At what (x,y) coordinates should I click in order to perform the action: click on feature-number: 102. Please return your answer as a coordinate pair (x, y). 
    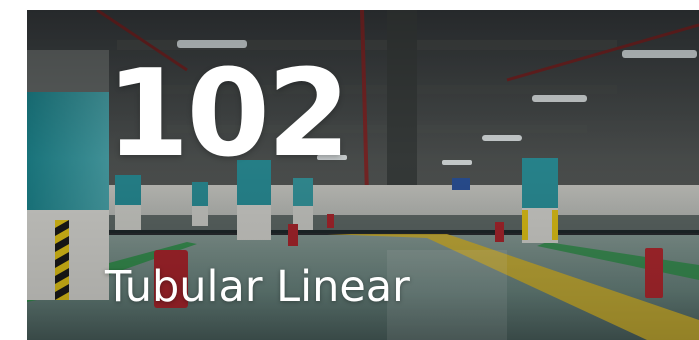
    Looking at the image, I should click on (228, 114).